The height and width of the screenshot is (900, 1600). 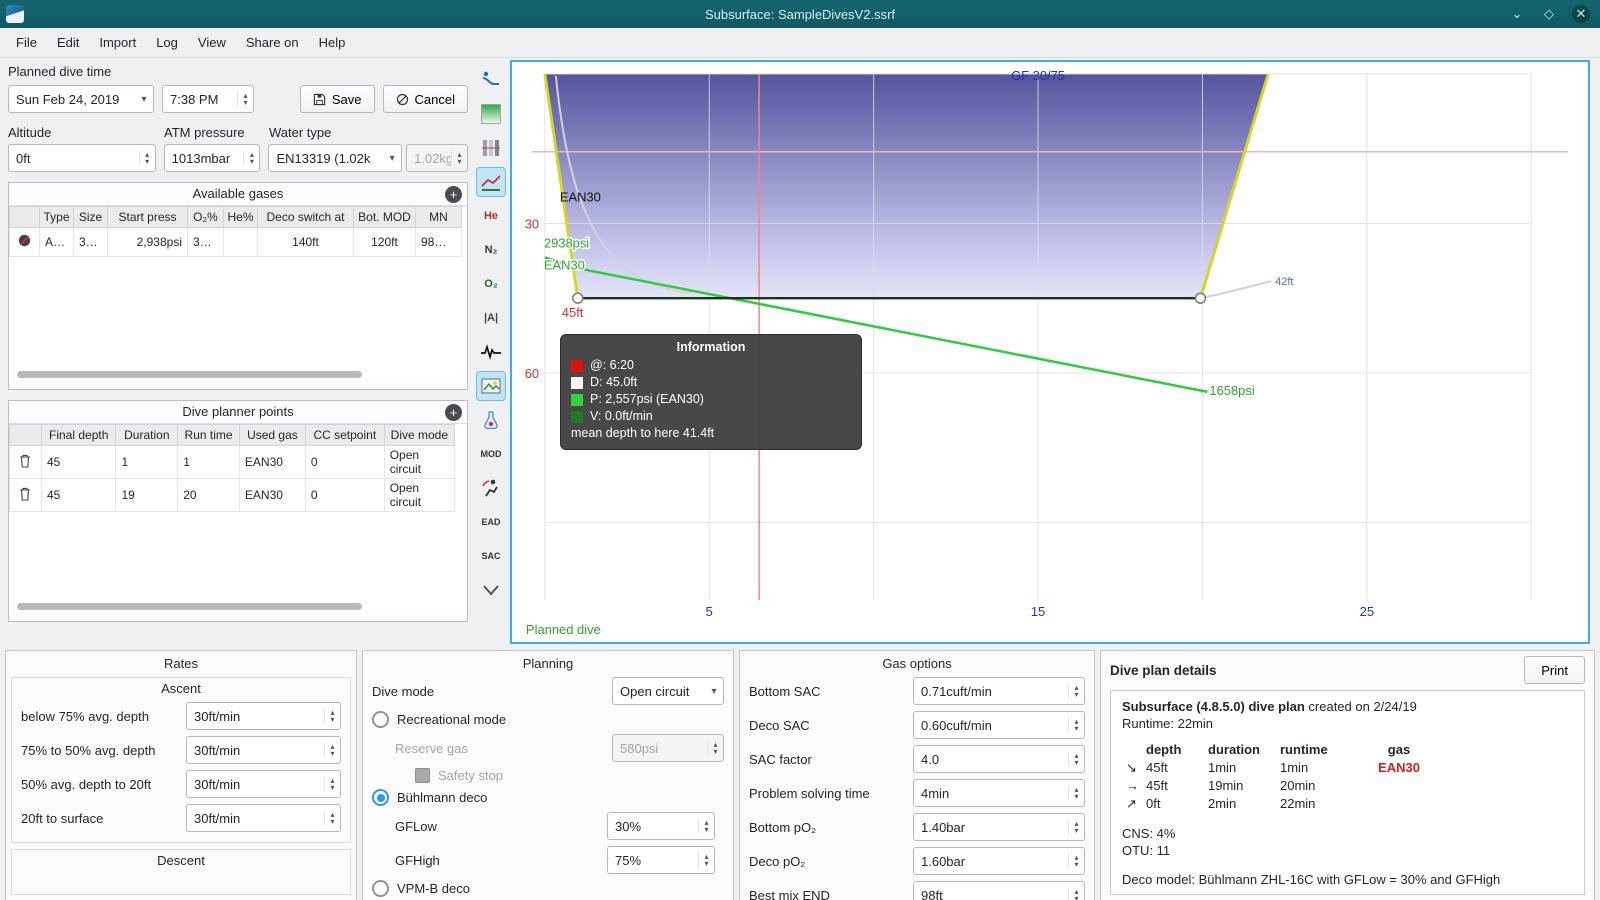 I want to click on col-deco-switch: Deco switch at, so click(x=305, y=217).